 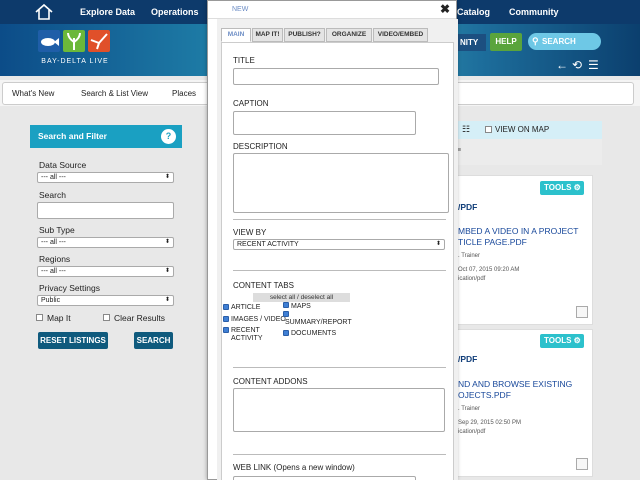 I want to click on search-input, so click(x=105, y=210).